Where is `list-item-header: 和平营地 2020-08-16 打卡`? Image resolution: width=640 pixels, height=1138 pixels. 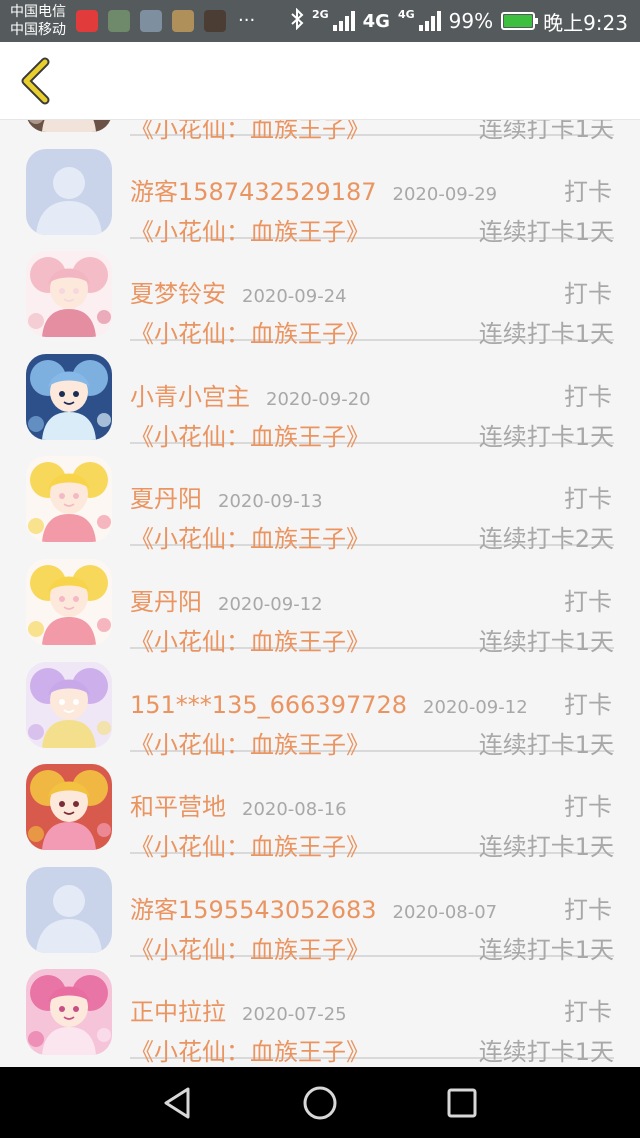
list-item-header: 和平营地 2020-08-16 打卡 is located at coordinates (372, 807).